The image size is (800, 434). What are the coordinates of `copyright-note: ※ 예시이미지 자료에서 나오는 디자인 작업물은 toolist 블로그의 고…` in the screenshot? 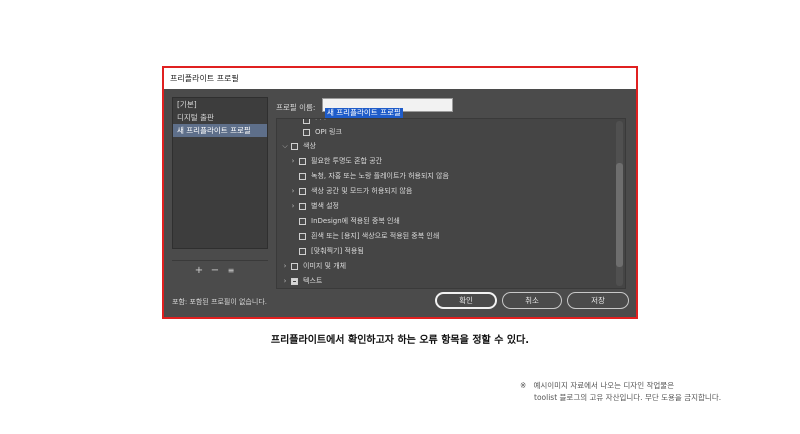 It's located at (620, 392).